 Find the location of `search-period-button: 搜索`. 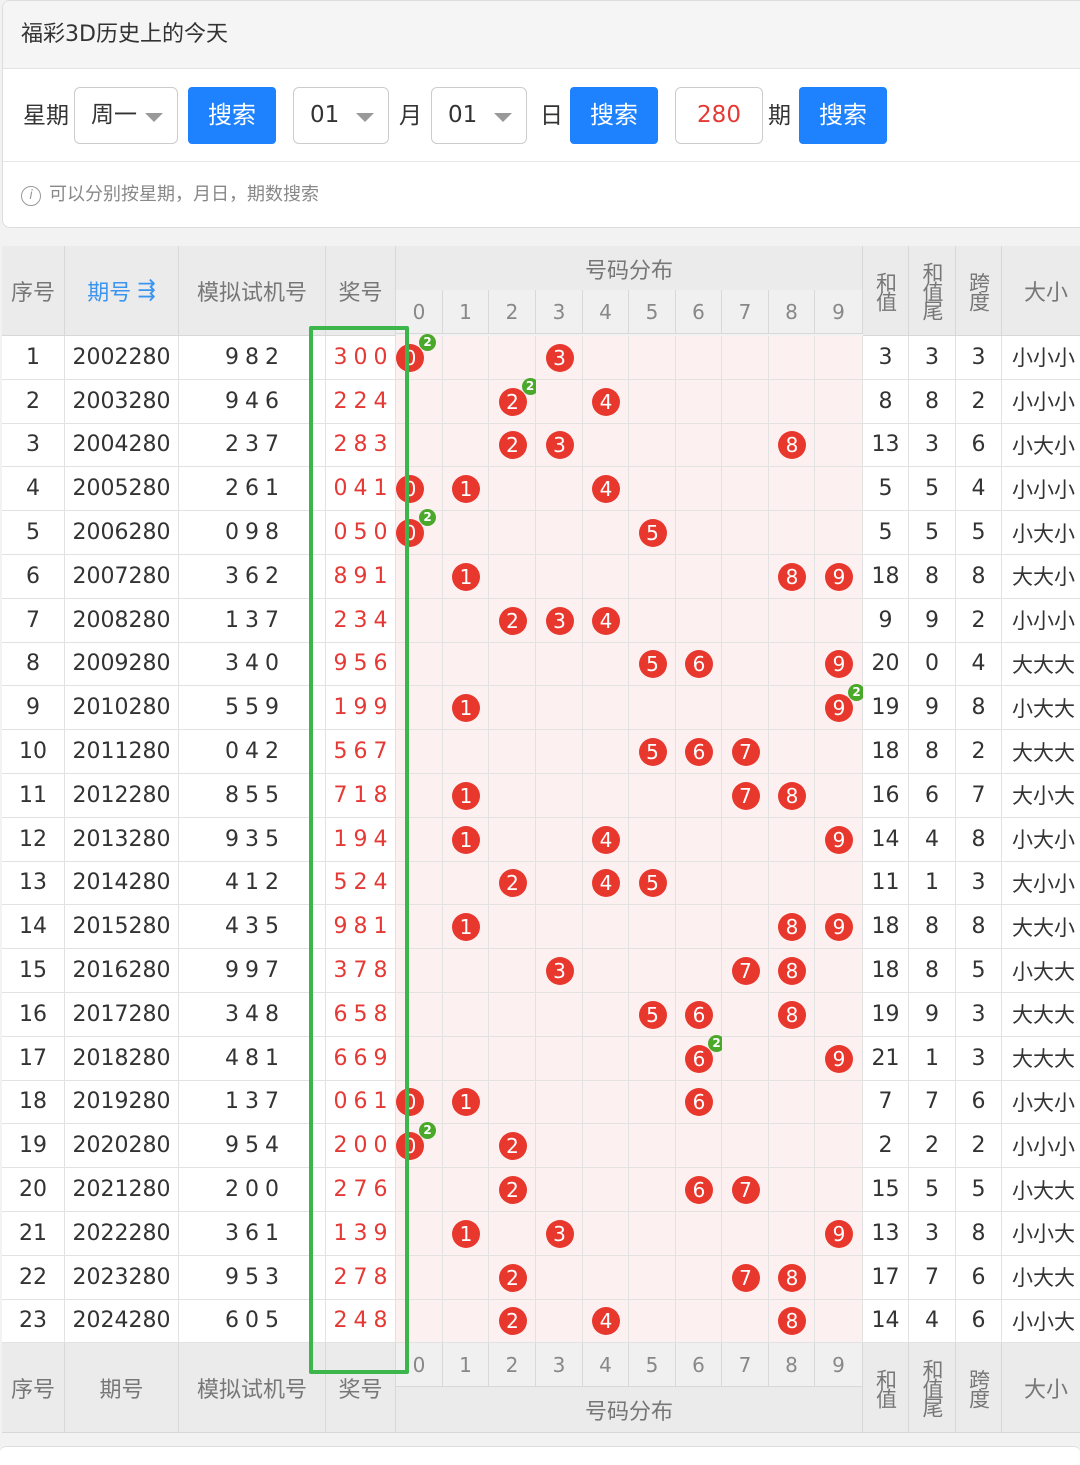

search-period-button: 搜索 is located at coordinates (843, 115).